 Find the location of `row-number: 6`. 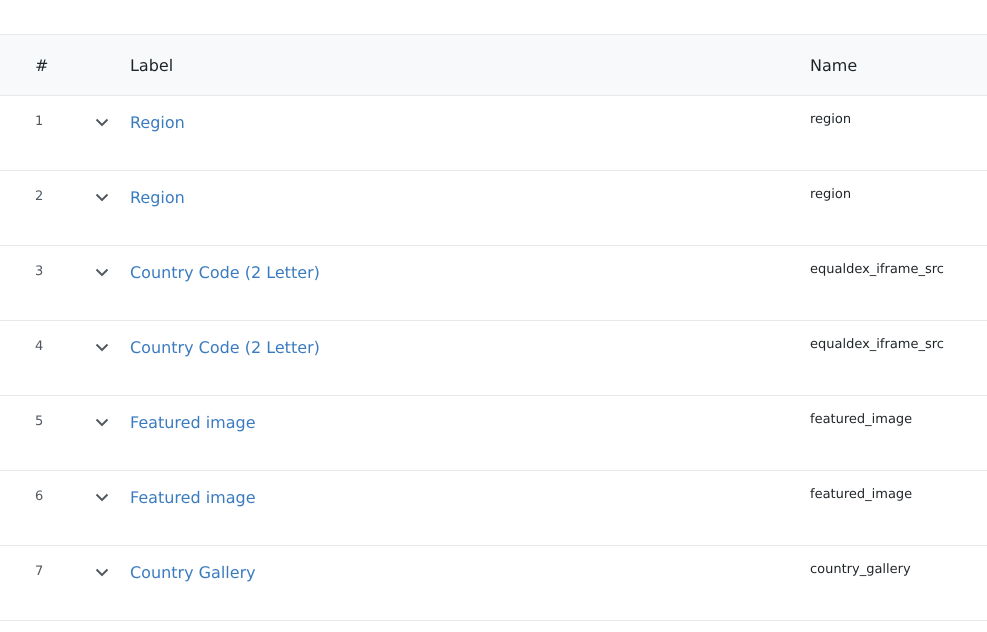

row-number: 6 is located at coordinates (39, 497).